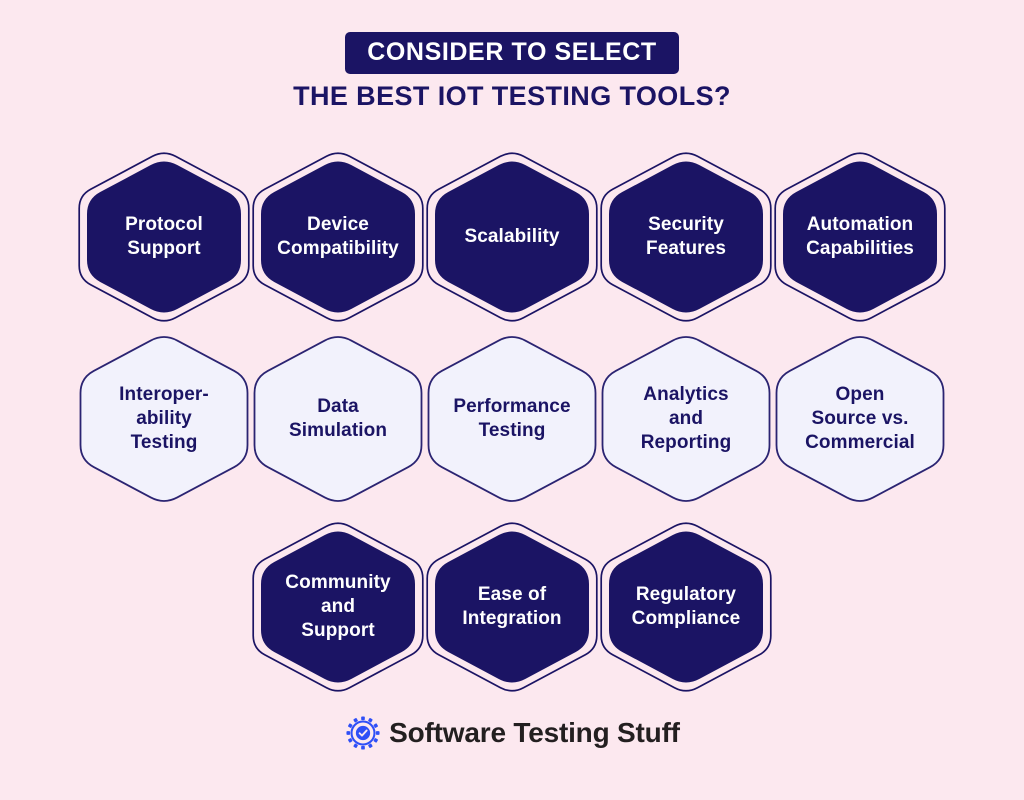  I want to click on hex-performance-testing: Performance Testing, so click(512, 419).